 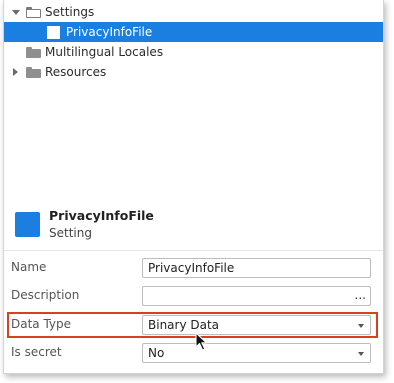 What do you see at coordinates (15, 72) in the screenshot?
I see `collapse-arrow-icon` at bounding box center [15, 72].